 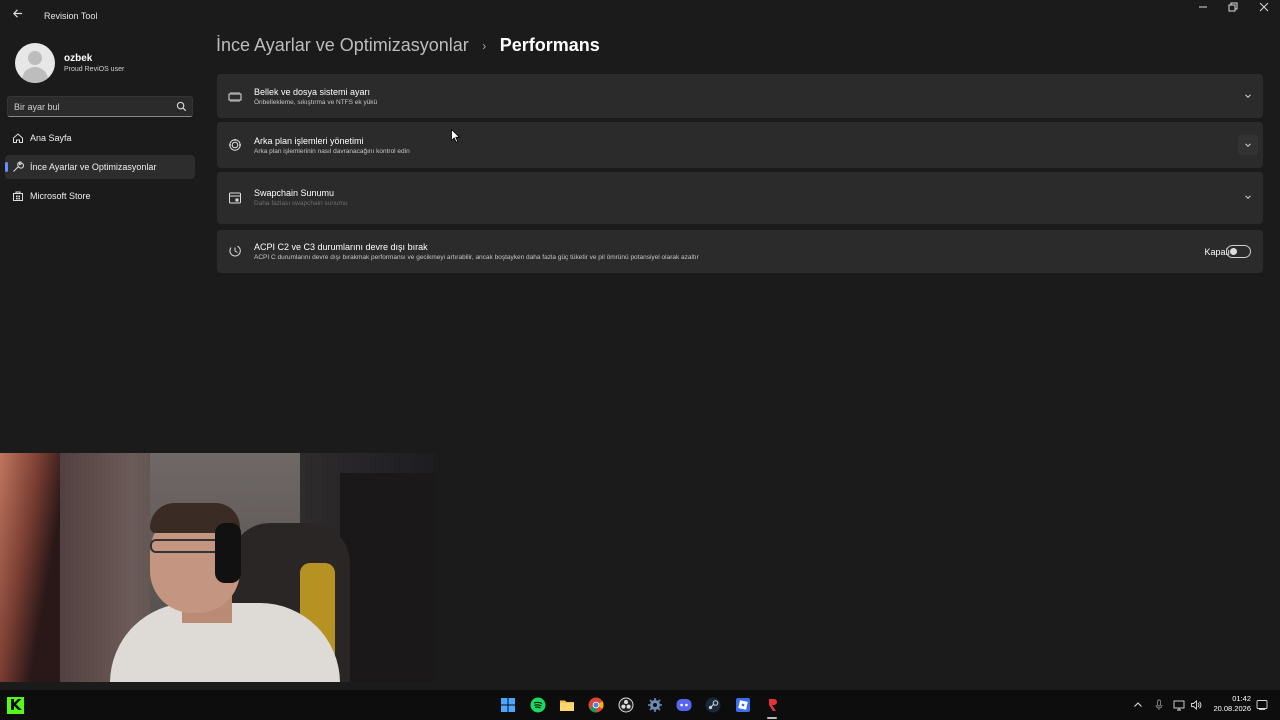 I want to click on user-subtitle: Proud ReviOS user, so click(x=94, y=69).